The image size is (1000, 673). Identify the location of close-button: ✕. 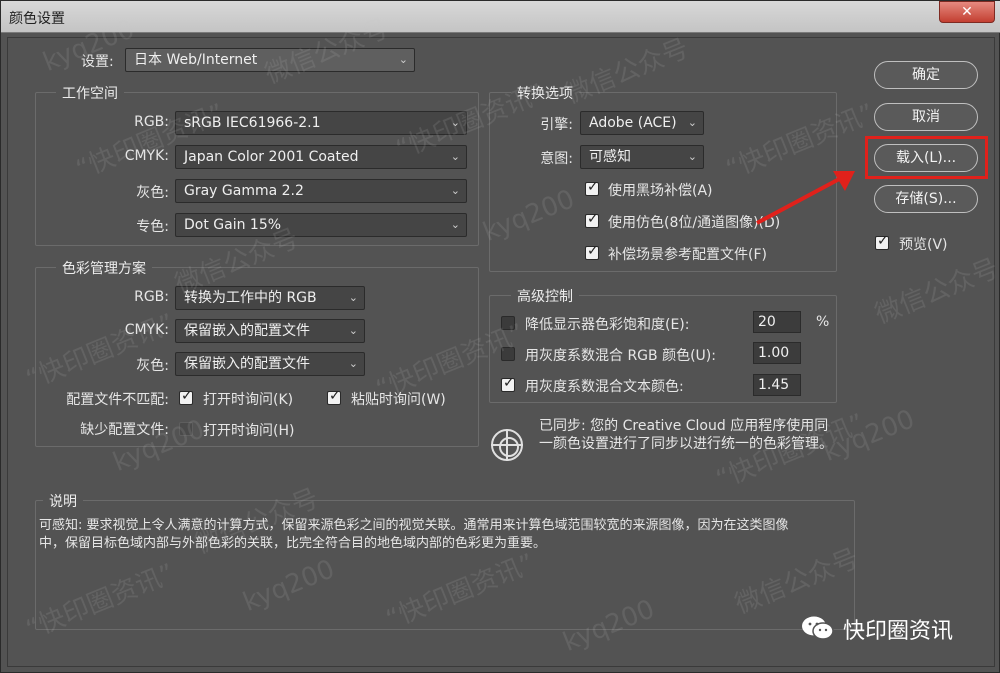
(967, 12).